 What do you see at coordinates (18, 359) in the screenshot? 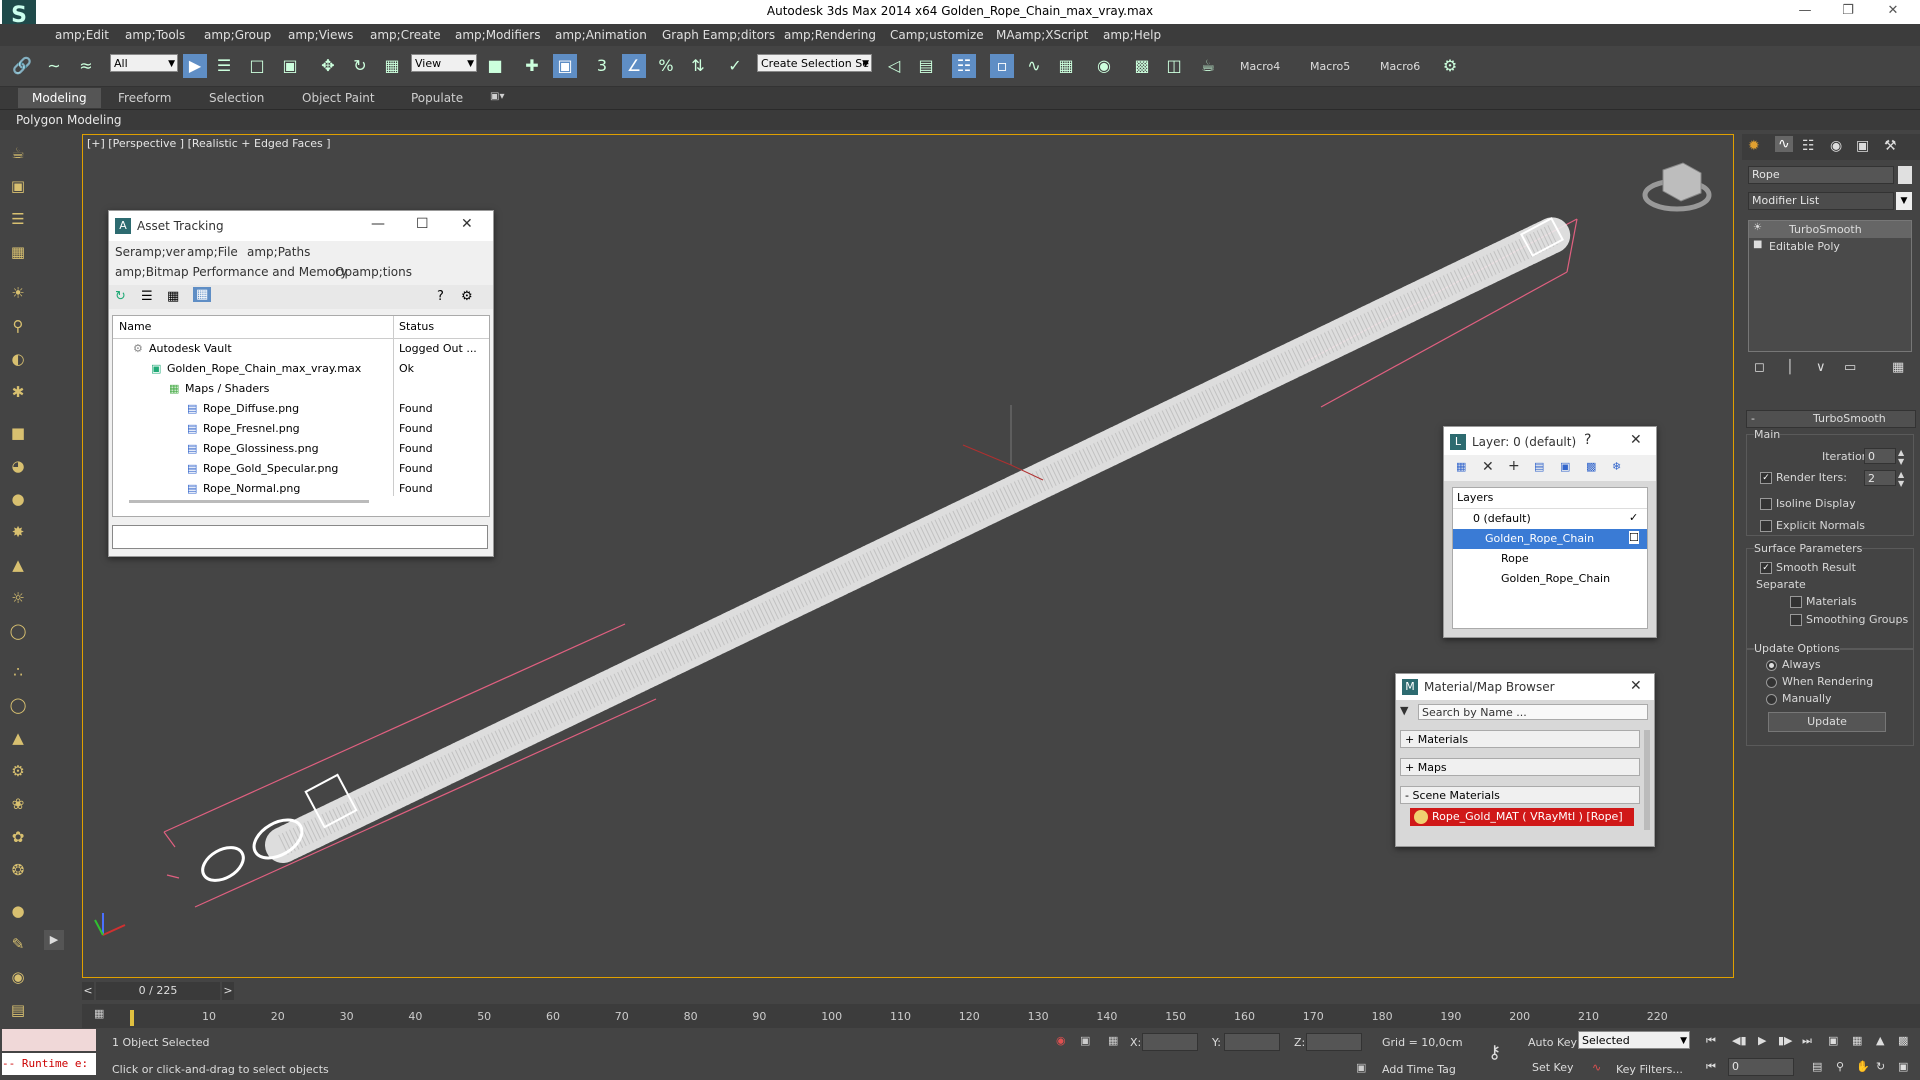
I see `helper-icon: ◐` at bounding box center [18, 359].